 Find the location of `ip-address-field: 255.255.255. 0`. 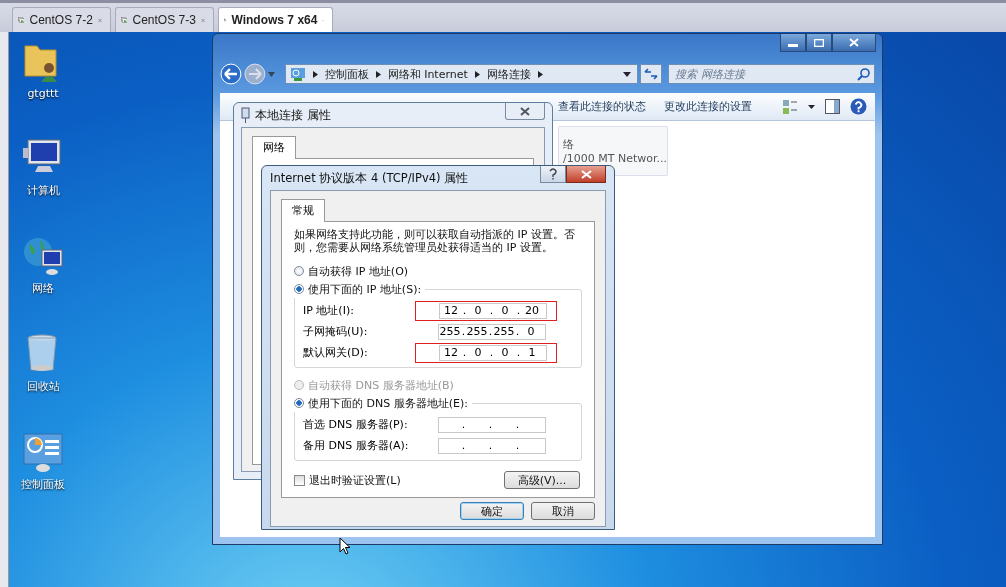

ip-address-field: 255.255.255. 0 is located at coordinates (492, 331).